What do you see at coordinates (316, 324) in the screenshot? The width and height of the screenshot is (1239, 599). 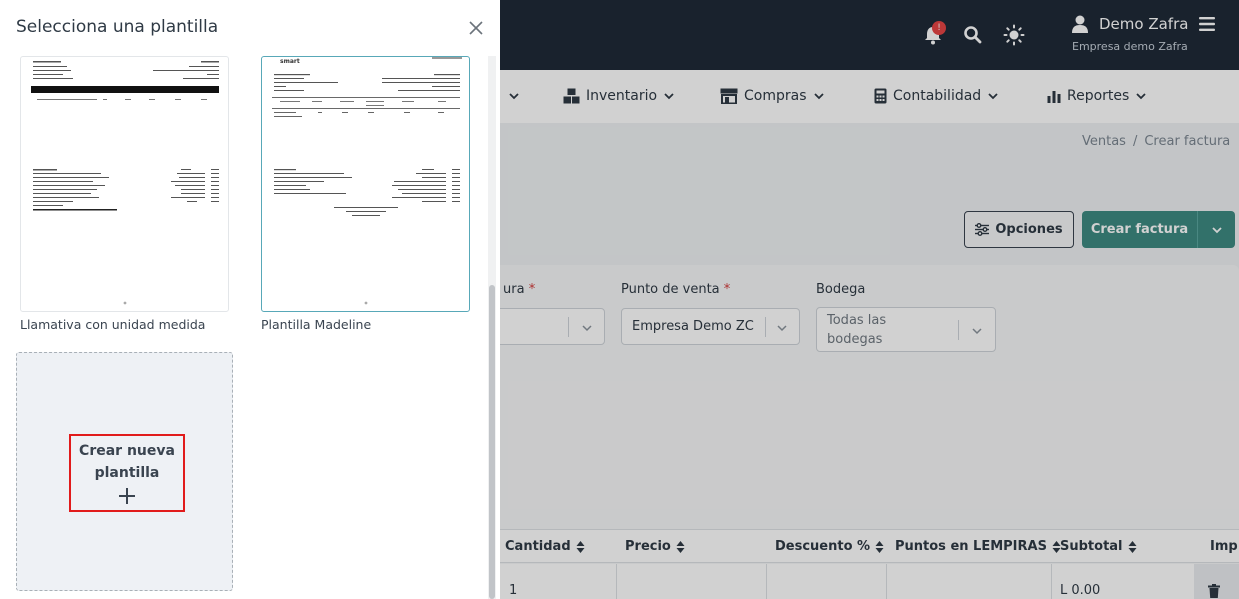 I see `template-name: Plantilla Madeline` at bounding box center [316, 324].